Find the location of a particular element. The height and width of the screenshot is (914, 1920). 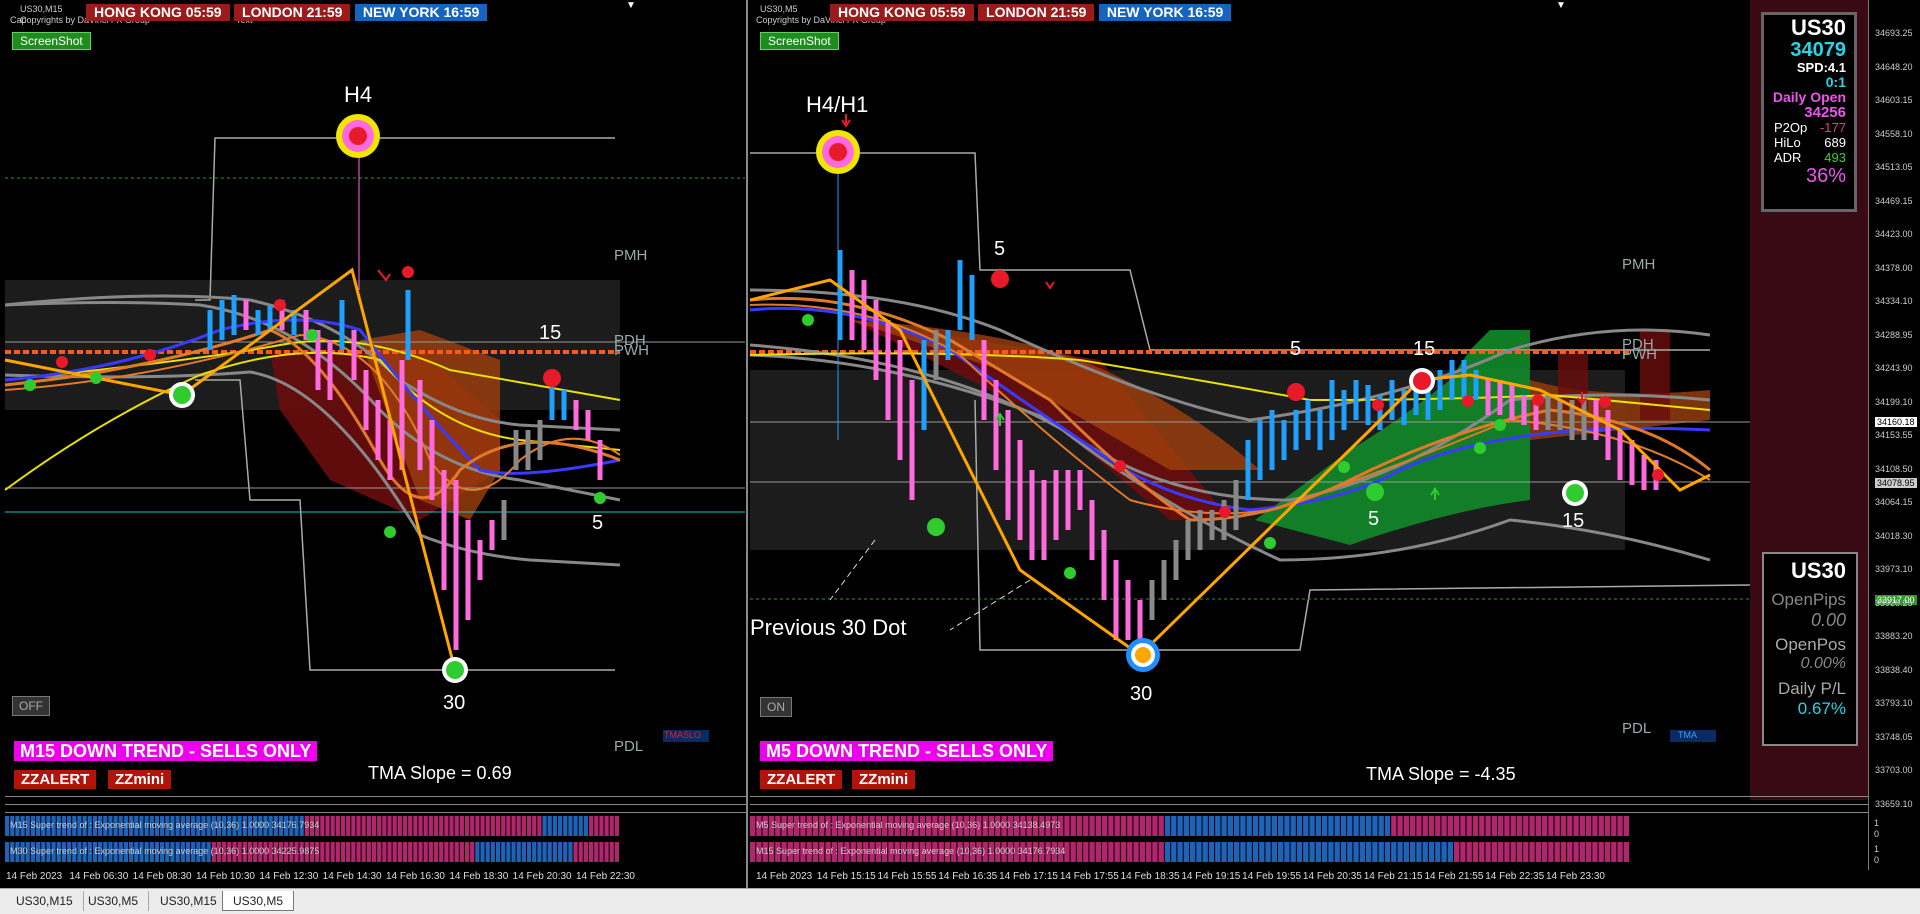

time-label: 14 Feb 16:30 is located at coordinates (415, 876).